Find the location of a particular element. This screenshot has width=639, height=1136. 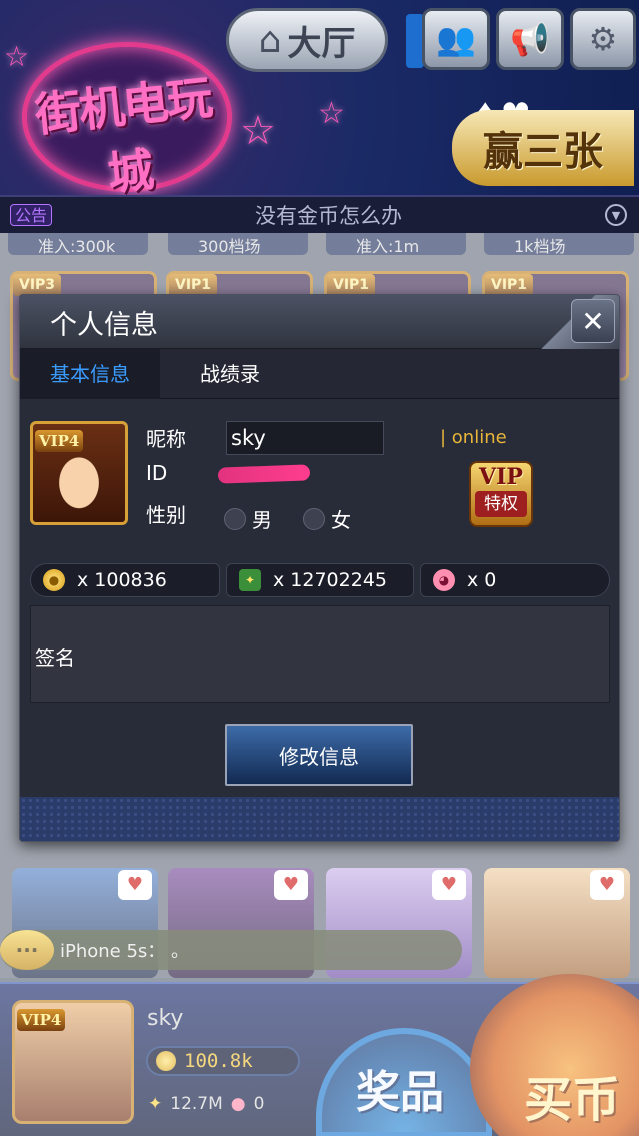

ticket-icon: ✦ is located at coordinates (250, 580).